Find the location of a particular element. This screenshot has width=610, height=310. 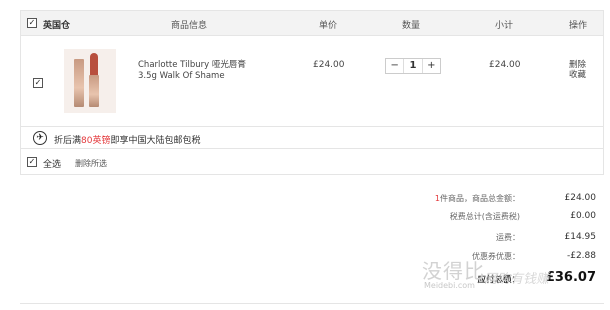

summary-payable-value: £36.07 is located at coordinates (570, 277).